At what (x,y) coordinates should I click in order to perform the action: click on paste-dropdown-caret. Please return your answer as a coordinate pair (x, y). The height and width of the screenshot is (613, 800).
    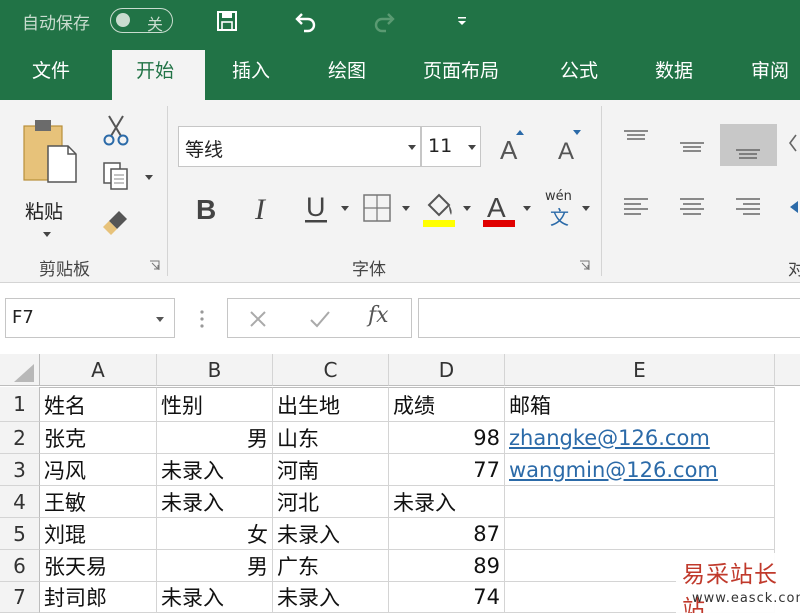
    Looking at the image, I should click on (47, 234).